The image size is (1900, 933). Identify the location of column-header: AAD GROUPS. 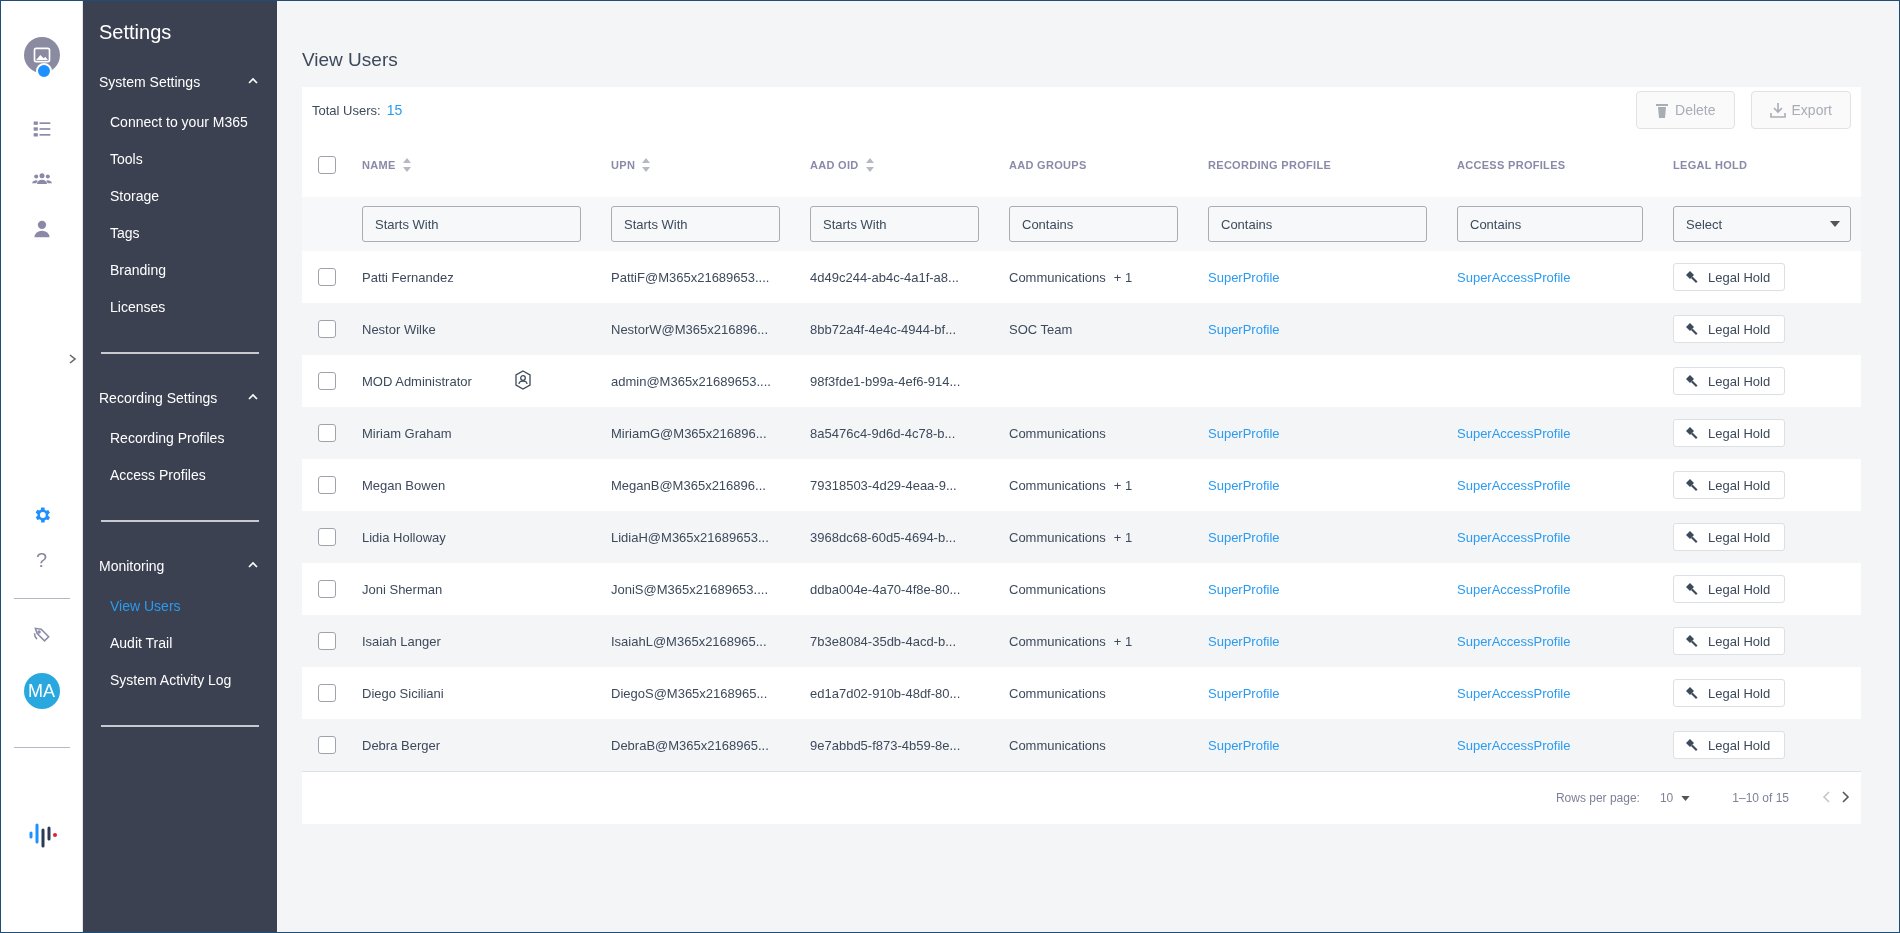
(1048, 165).